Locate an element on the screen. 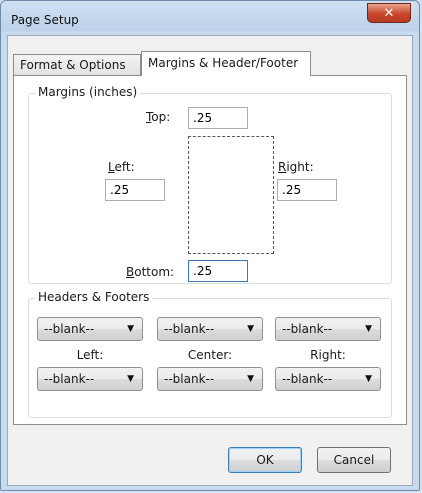 The image size is (422, 493). tab-margins-header-footer: Margins & Header/Footer is located at coordinates (226, 63).